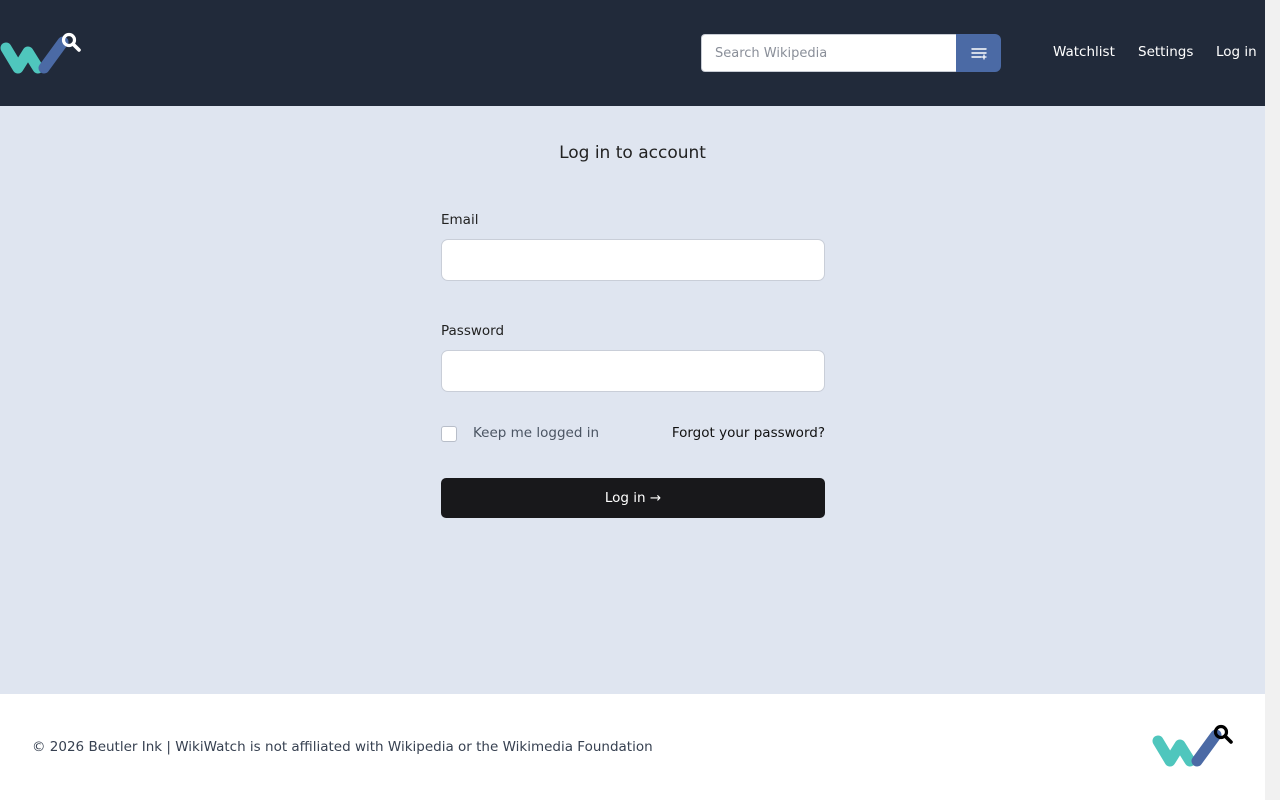 The height and width of the screenshot is (800, 1280). I want to click on keep-logged-in-checkbox, so click(449, 434).